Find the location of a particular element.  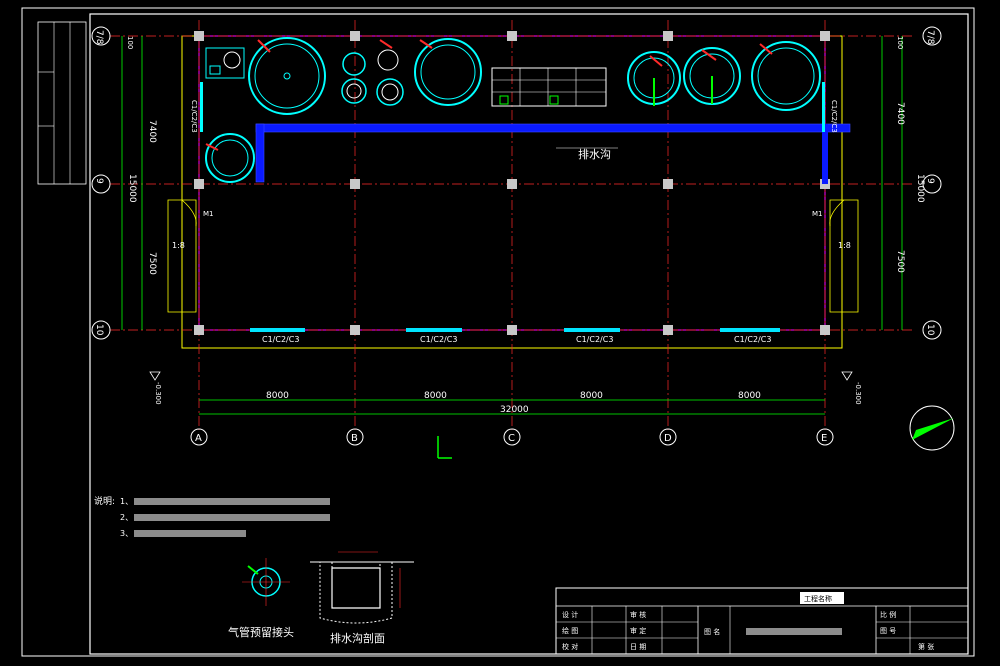

slope-left: 1:8 is located at coordinates (178, 245).